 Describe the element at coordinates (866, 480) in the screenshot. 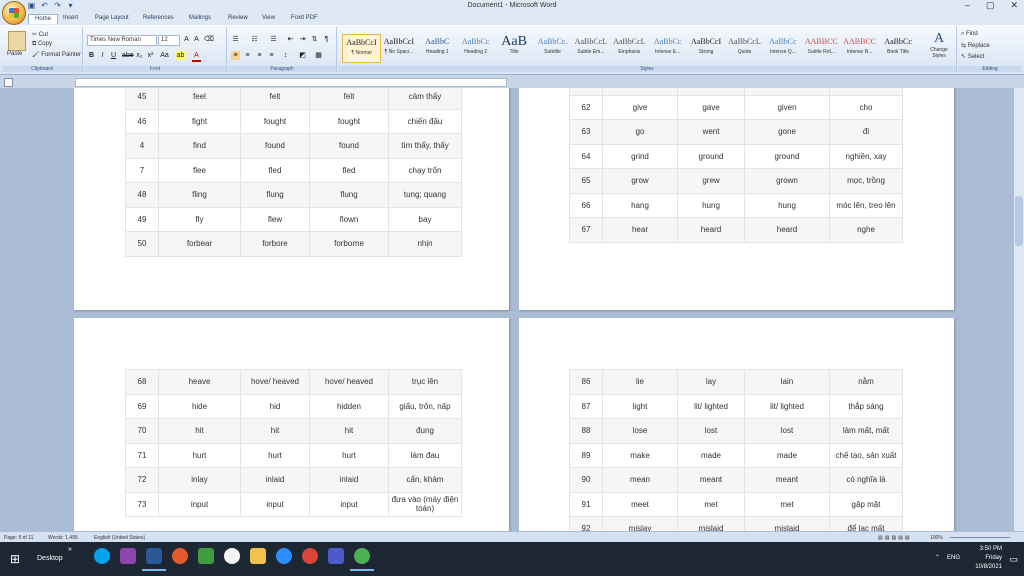

I see `meaning-cell: có nghĩa là` at that location.